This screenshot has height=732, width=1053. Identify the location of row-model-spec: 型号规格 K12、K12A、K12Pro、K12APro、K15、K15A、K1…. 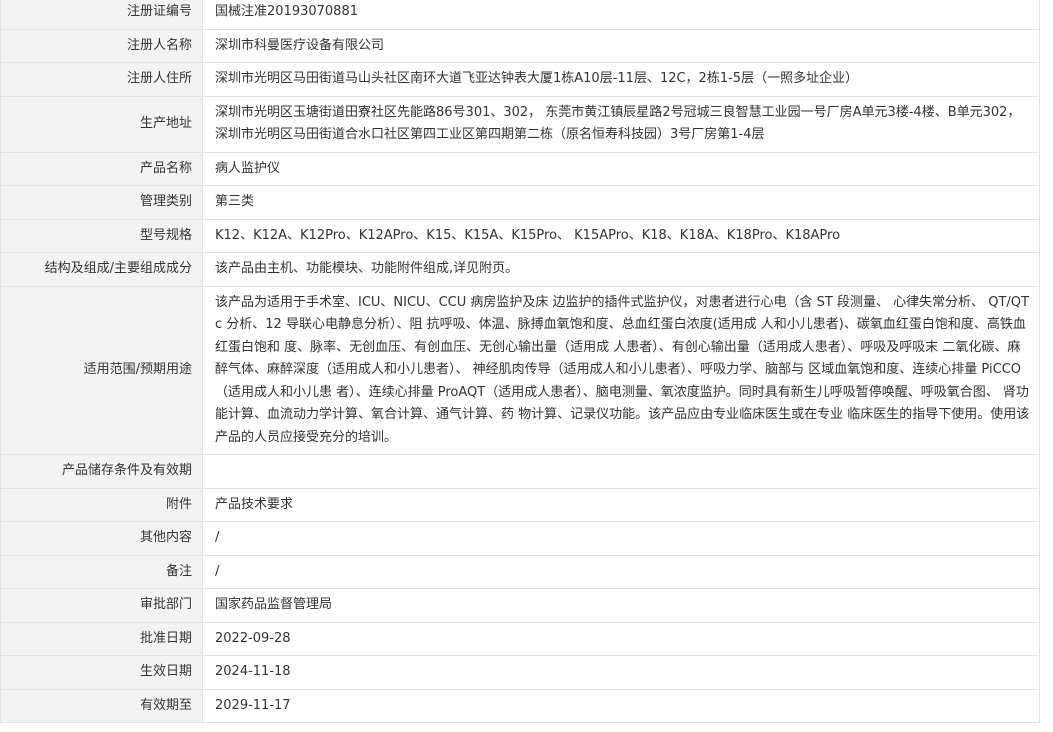
(520, 235).